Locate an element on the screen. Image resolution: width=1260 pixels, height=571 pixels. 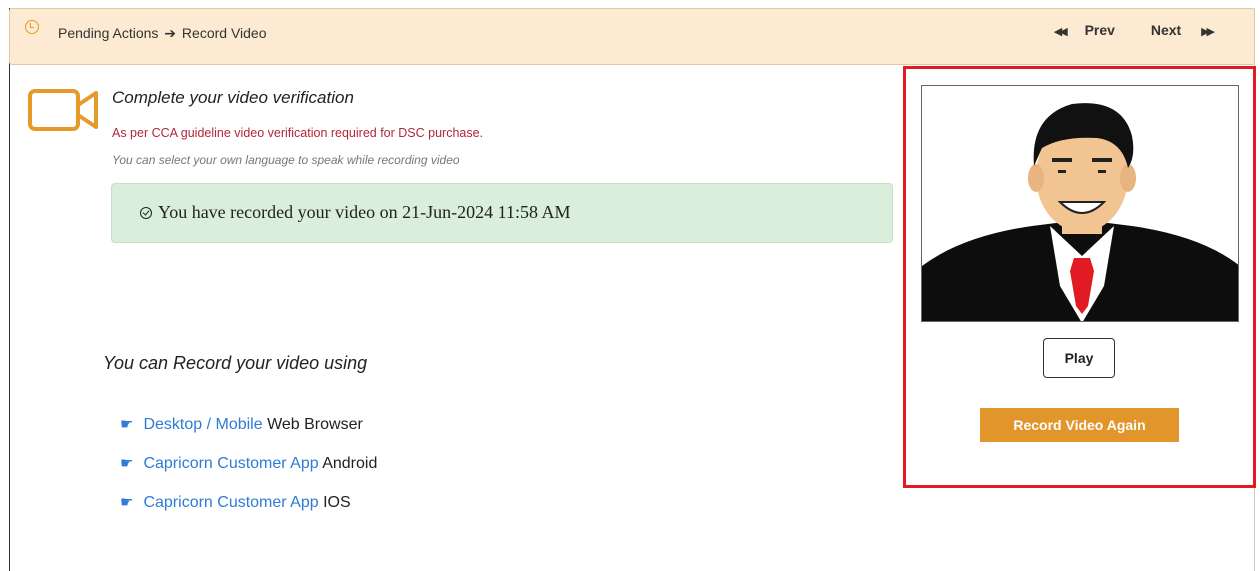
check-circle-icon is located at coordinates (146, 213).